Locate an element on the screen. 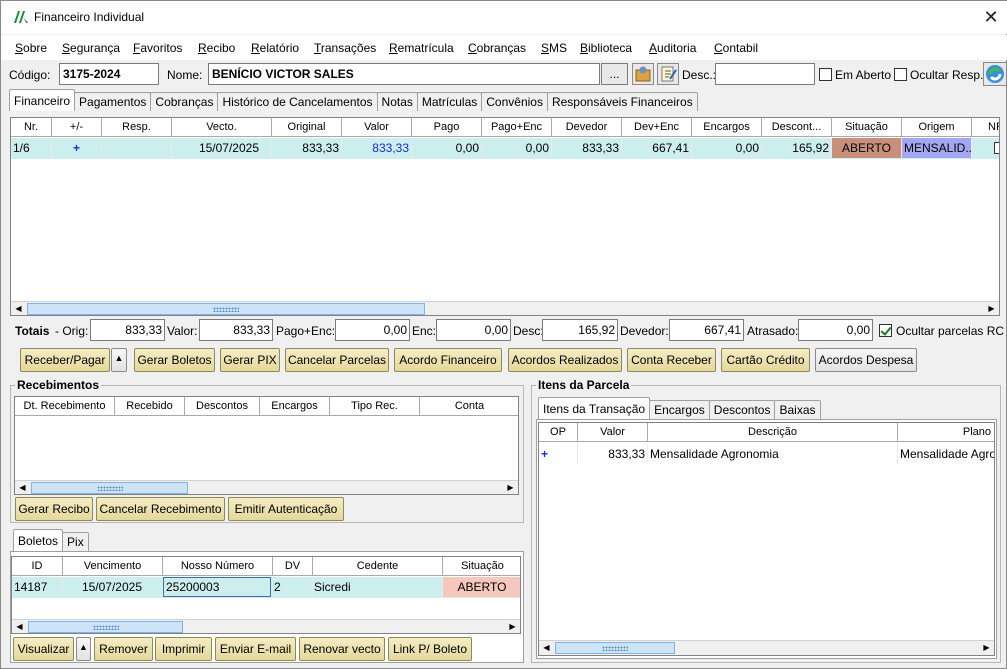  nome-field: BENÍCIO VICTOR SALES is located at coordinates (404, 74).